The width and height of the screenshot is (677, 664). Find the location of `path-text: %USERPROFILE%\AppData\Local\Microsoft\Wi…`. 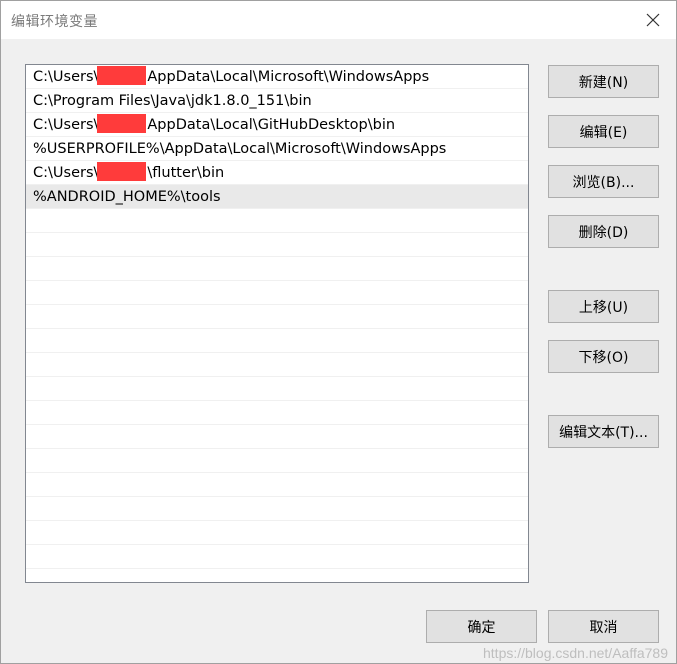

path-text: %USERPROFILE%\AppData\Local\Microsoft\Wi… is located at coordinates (240, 149).